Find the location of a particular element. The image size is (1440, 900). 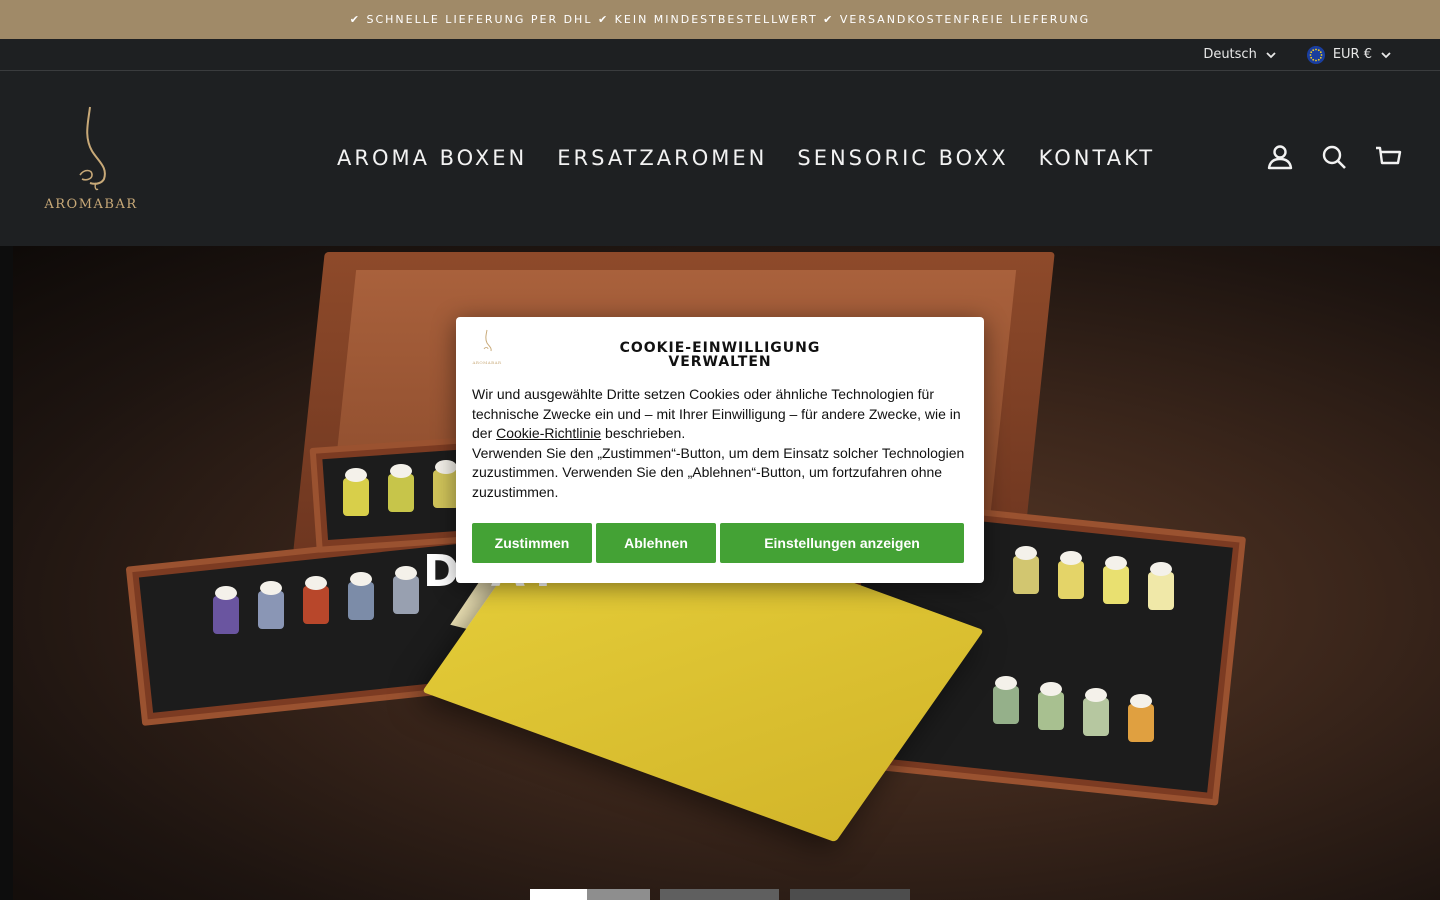

currency-label: EUR € is located at coordinates (1352, 54).